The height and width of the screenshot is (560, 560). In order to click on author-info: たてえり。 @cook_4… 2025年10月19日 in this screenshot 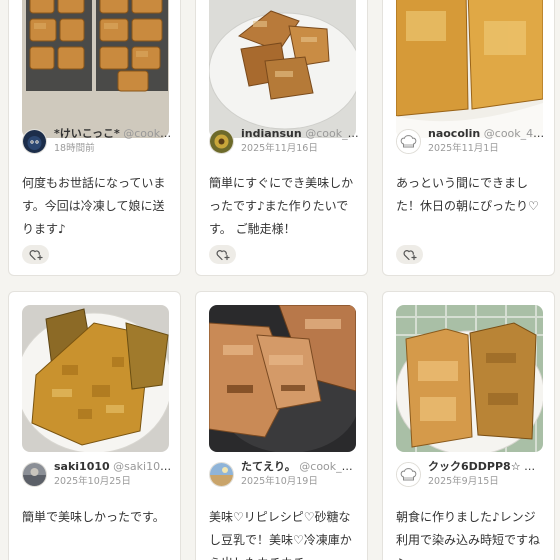, I will do `click(284, 475)`.